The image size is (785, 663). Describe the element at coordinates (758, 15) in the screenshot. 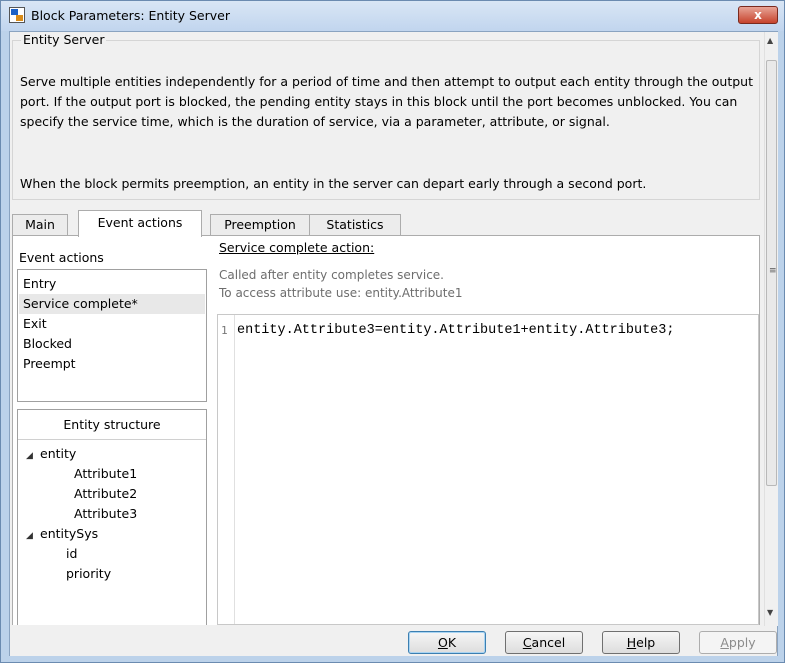

I see `close-button: x` at that location.